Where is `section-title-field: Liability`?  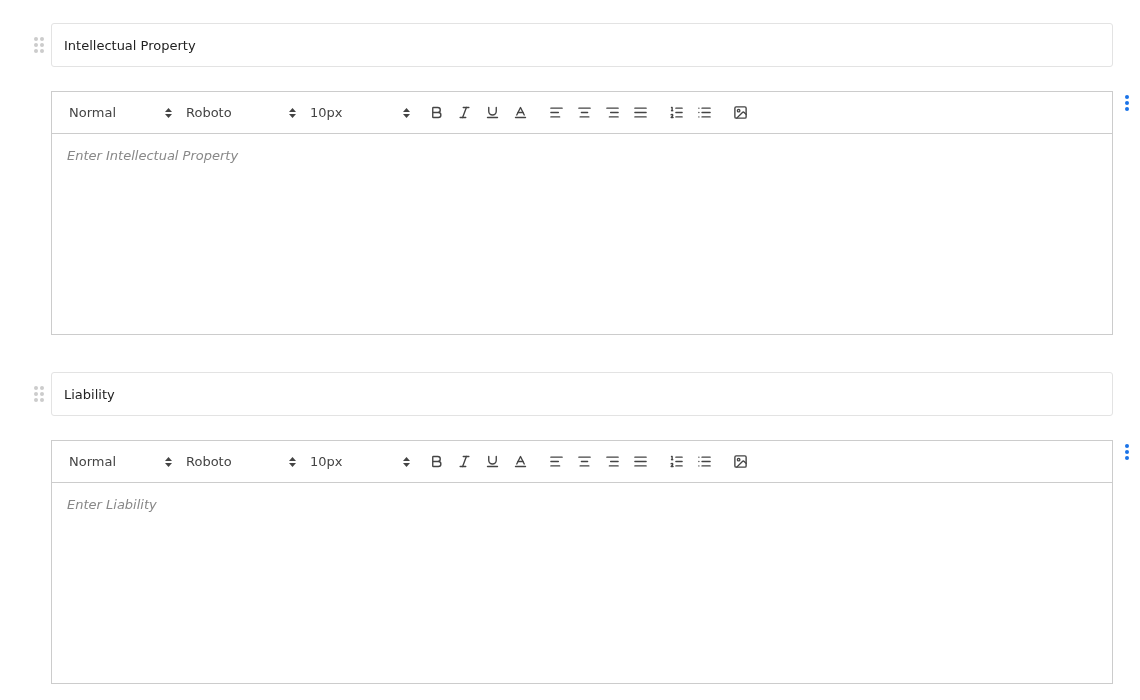 section-title-field: Liability is located at coordinates (582, 394).